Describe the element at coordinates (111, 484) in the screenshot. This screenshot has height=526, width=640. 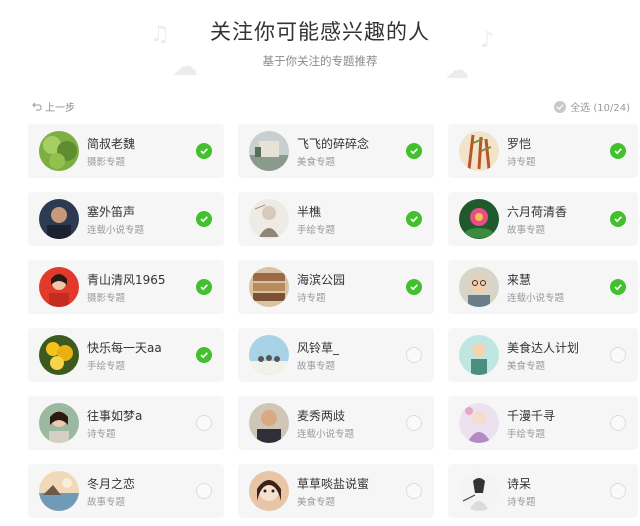
I see `user-name: 冬月之恋` at that location.